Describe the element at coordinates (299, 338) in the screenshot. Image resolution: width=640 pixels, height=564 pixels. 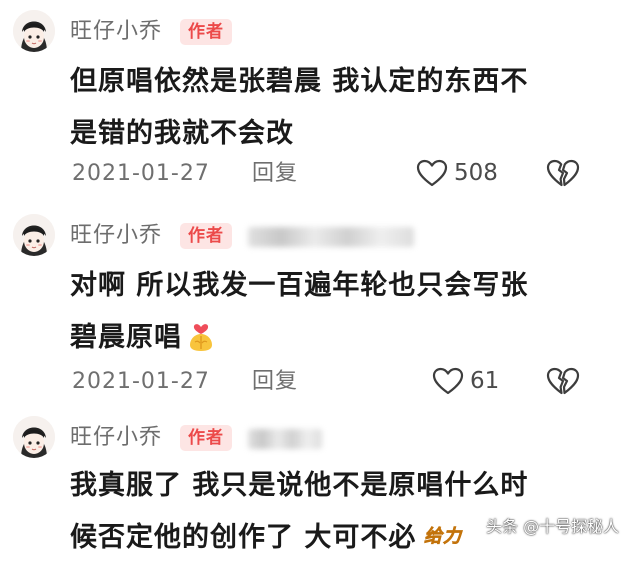
I see `comment-line: 碧晨原唱` at that location.